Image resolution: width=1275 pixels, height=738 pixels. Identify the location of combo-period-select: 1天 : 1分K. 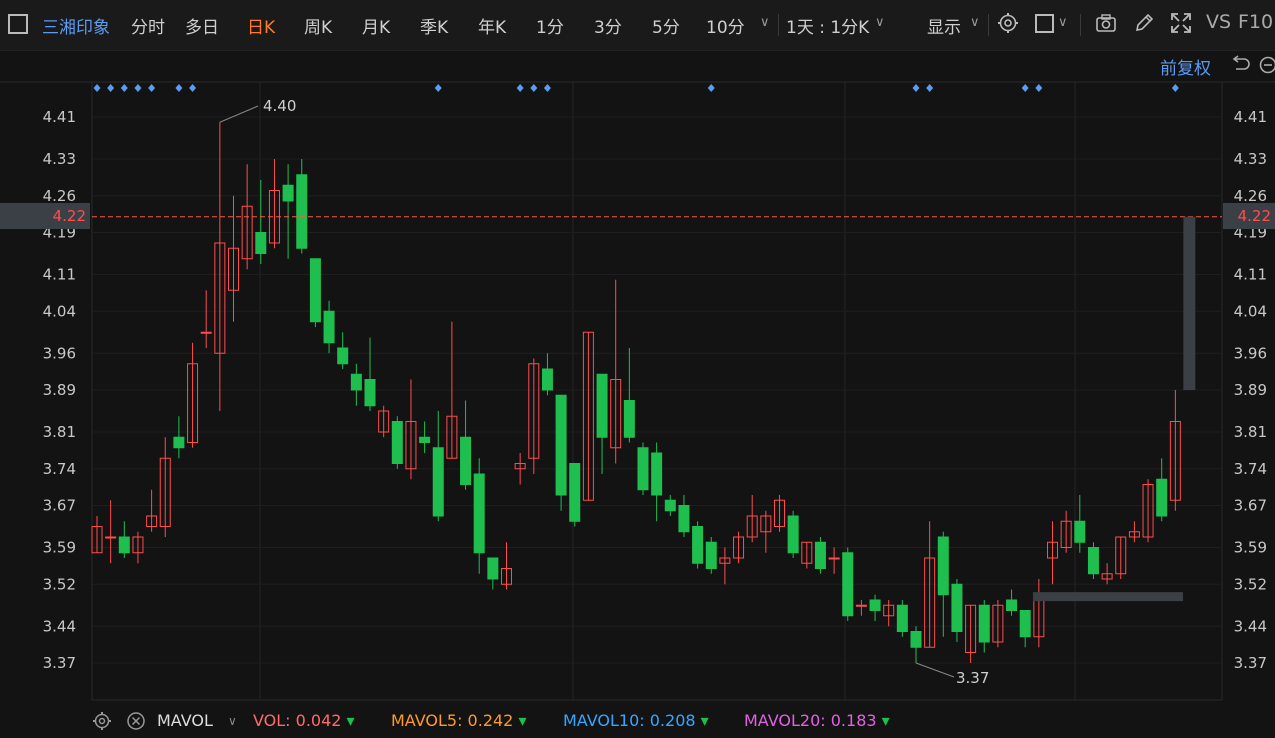
(827, 25).